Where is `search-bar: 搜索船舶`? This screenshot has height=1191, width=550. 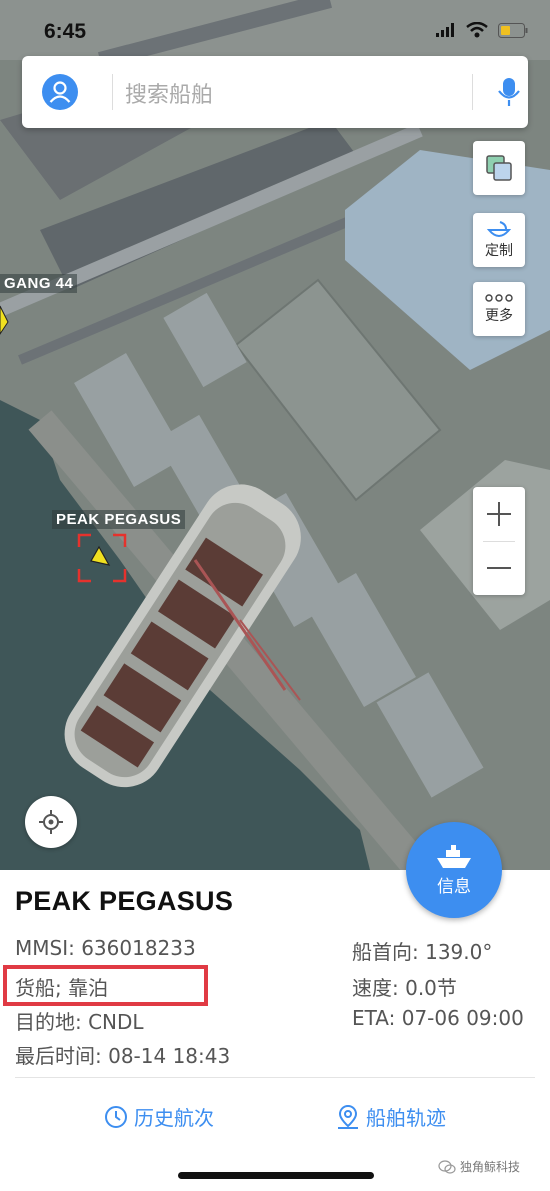 search-bar: 搜索船舶 is located at coordinates (275, 92).